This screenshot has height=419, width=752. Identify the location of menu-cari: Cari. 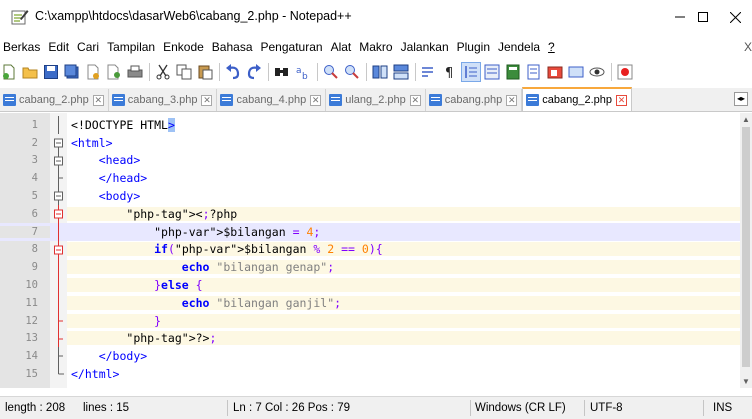
(88, 47).